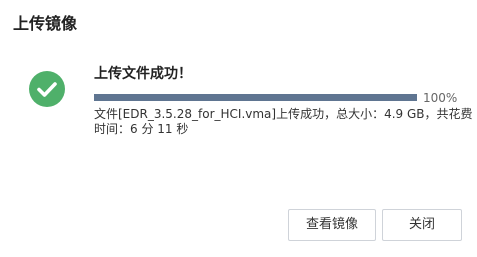  I want to click on upload-progress-bar, so click(255, 97).